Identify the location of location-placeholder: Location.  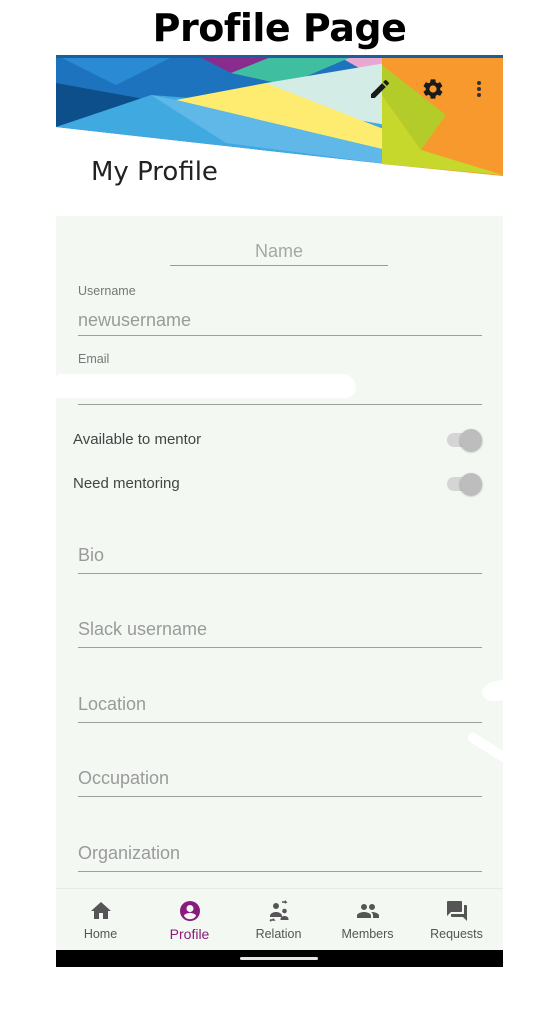
(112, 704).